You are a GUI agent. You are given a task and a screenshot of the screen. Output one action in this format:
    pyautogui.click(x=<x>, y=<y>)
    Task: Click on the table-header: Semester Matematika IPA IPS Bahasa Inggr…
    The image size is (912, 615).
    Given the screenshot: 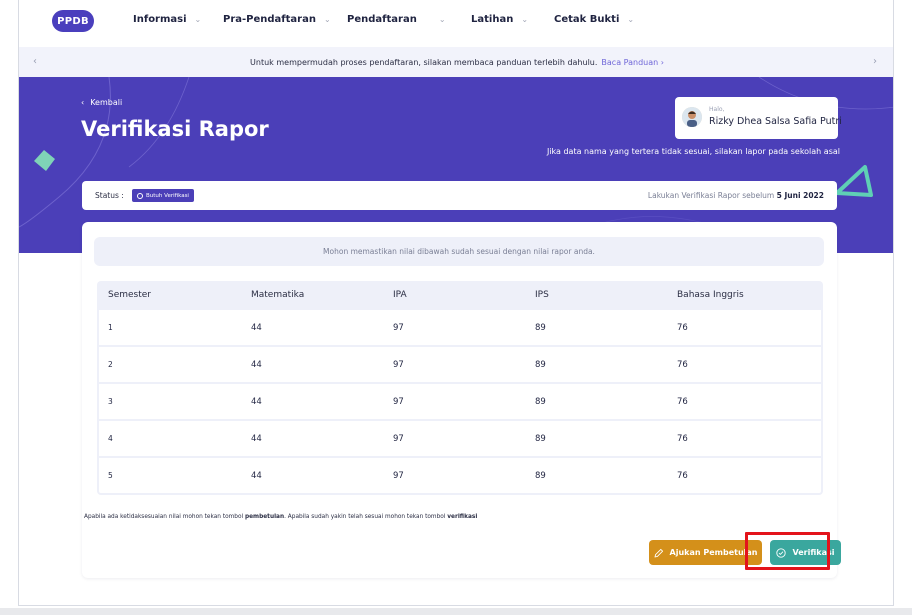 What is the action you would take?
    pyautogui.click(x=460, y=295)
    